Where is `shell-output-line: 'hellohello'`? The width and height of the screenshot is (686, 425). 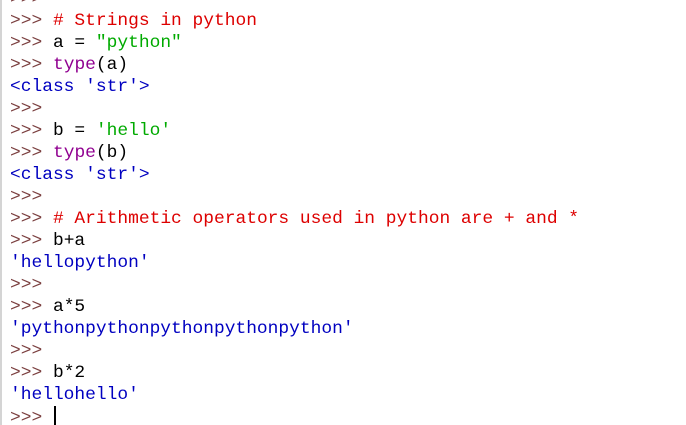 shell-output-line: 'hellohello' is located at coordinates (294, 395).